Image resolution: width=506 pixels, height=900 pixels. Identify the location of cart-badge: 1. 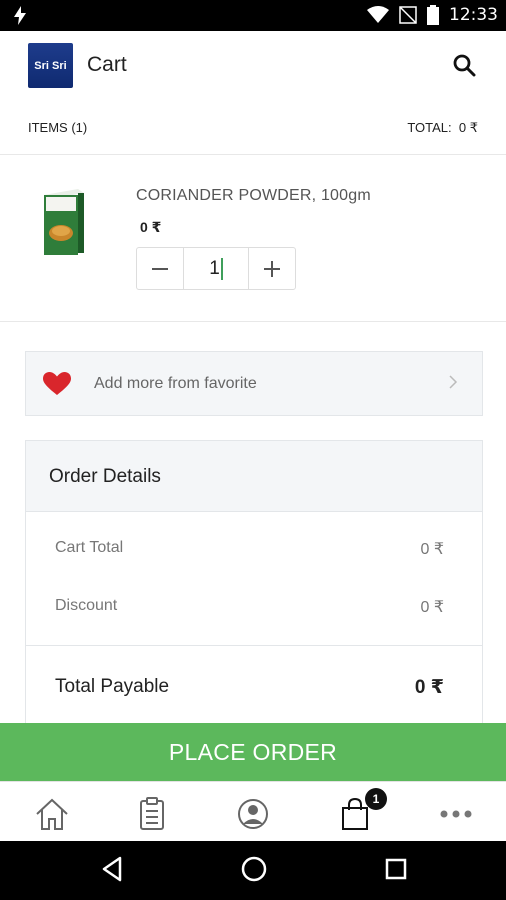
(376, 799).